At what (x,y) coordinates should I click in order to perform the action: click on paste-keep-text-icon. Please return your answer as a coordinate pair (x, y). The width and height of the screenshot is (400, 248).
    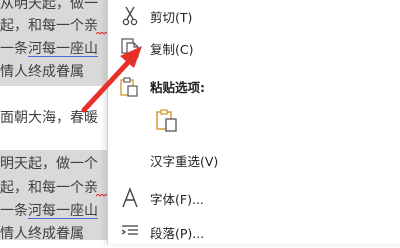
    Looking at the image, I should click on (166, 119).